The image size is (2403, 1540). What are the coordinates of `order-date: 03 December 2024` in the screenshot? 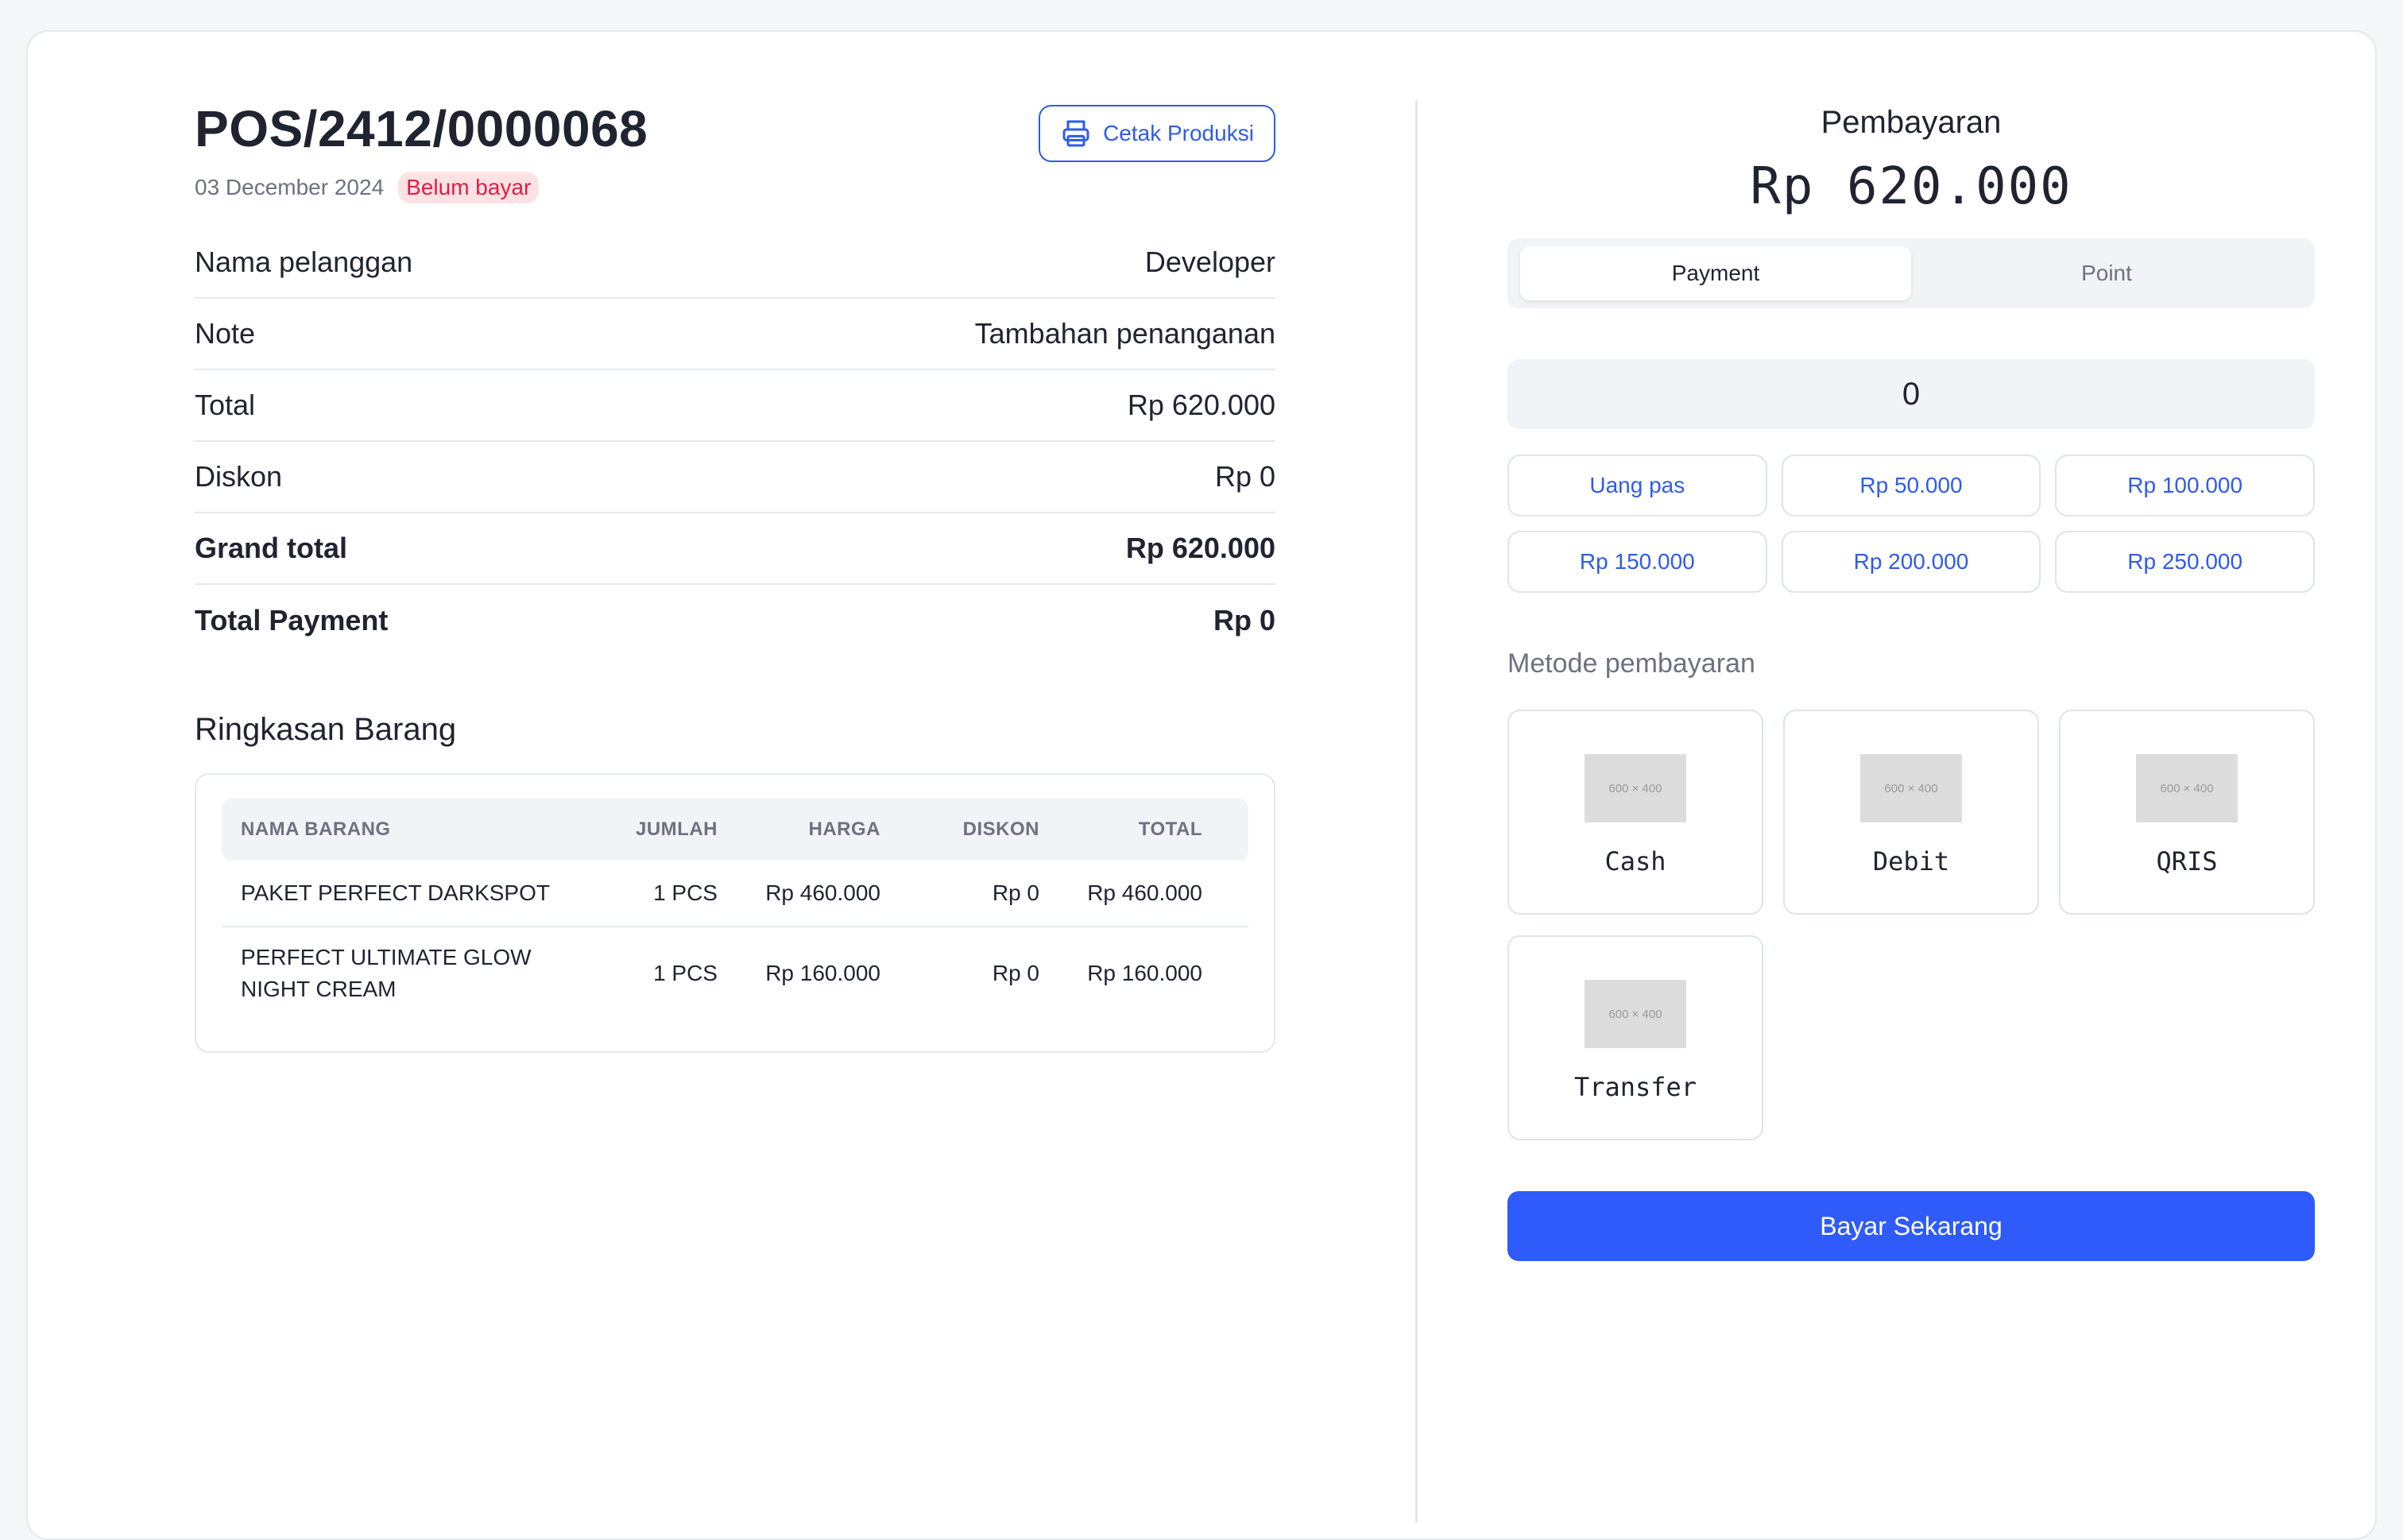 It's located at (290, 187).